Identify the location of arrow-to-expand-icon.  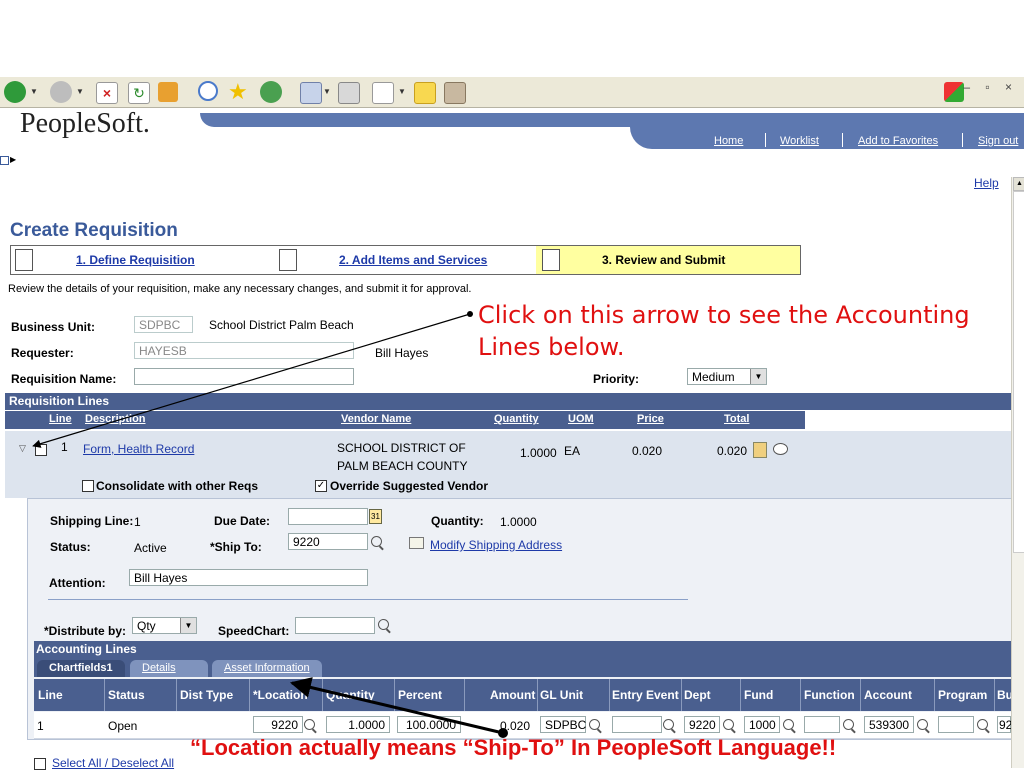
(251, 380).